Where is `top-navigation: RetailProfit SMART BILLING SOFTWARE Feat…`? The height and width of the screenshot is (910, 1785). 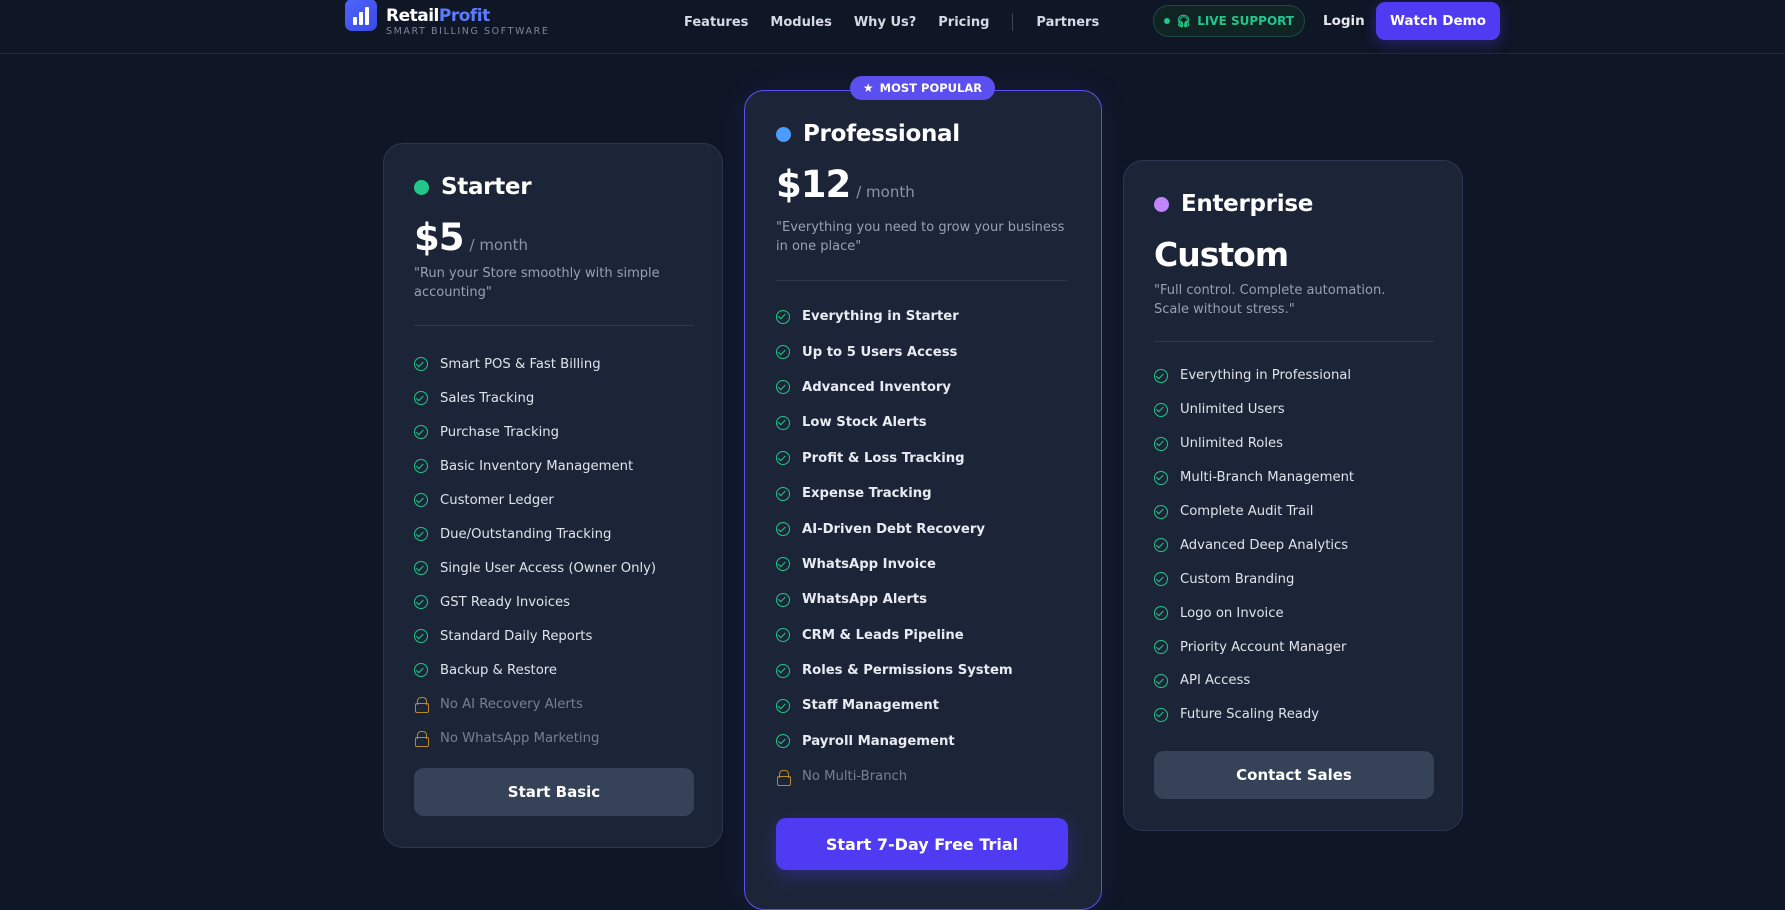 top-navigation: RetailProfit SMART BILLING SOFTWARE Feat… is located at coordinates (892, 27).